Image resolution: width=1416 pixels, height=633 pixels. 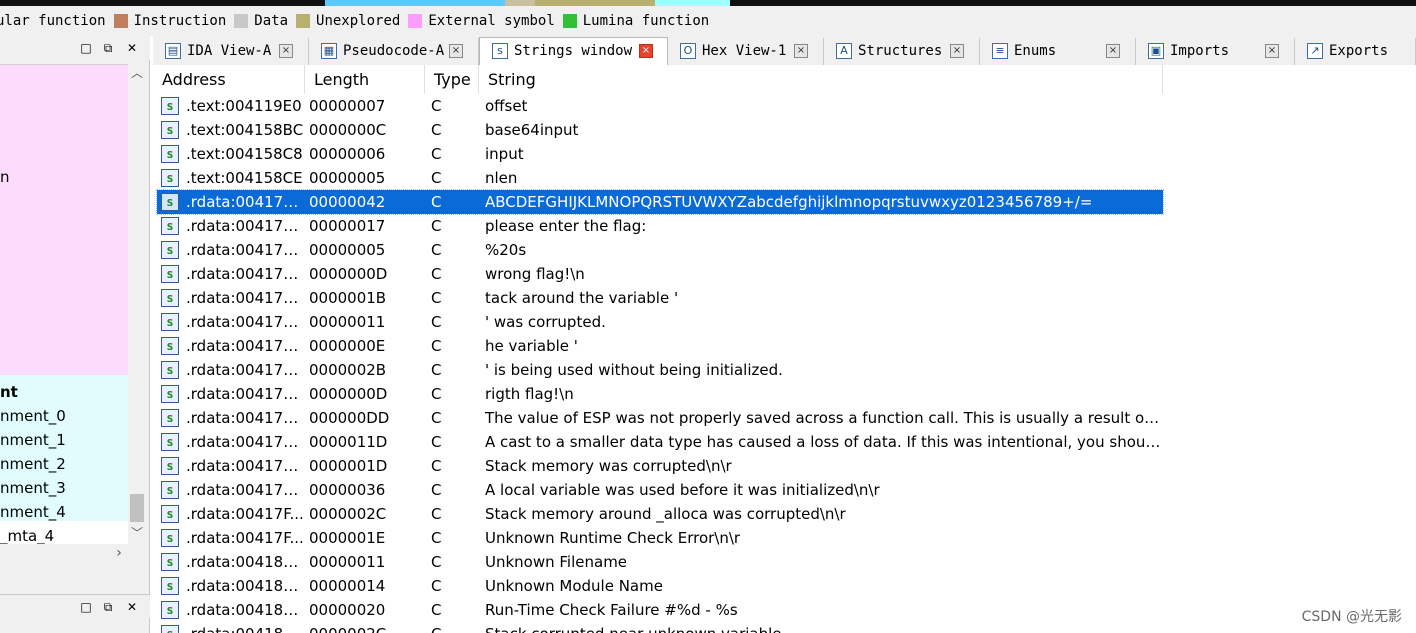 What do you see at coordinates (137, 311) in the screenshot?
I see `functions-vertical-scrollbar: ︿ ﹀` at bounding box center [137, 311].